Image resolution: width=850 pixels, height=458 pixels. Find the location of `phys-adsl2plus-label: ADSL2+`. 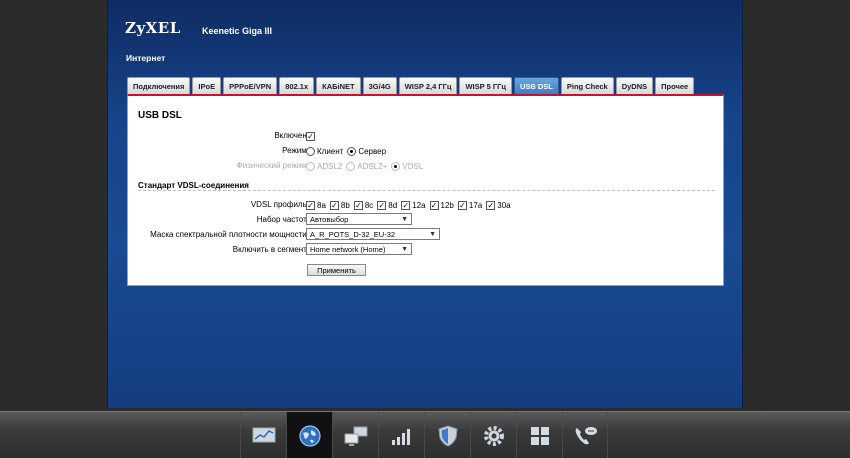

phys-adsl2plus-label: ADSL2+ is located at coordinates (372, 166).